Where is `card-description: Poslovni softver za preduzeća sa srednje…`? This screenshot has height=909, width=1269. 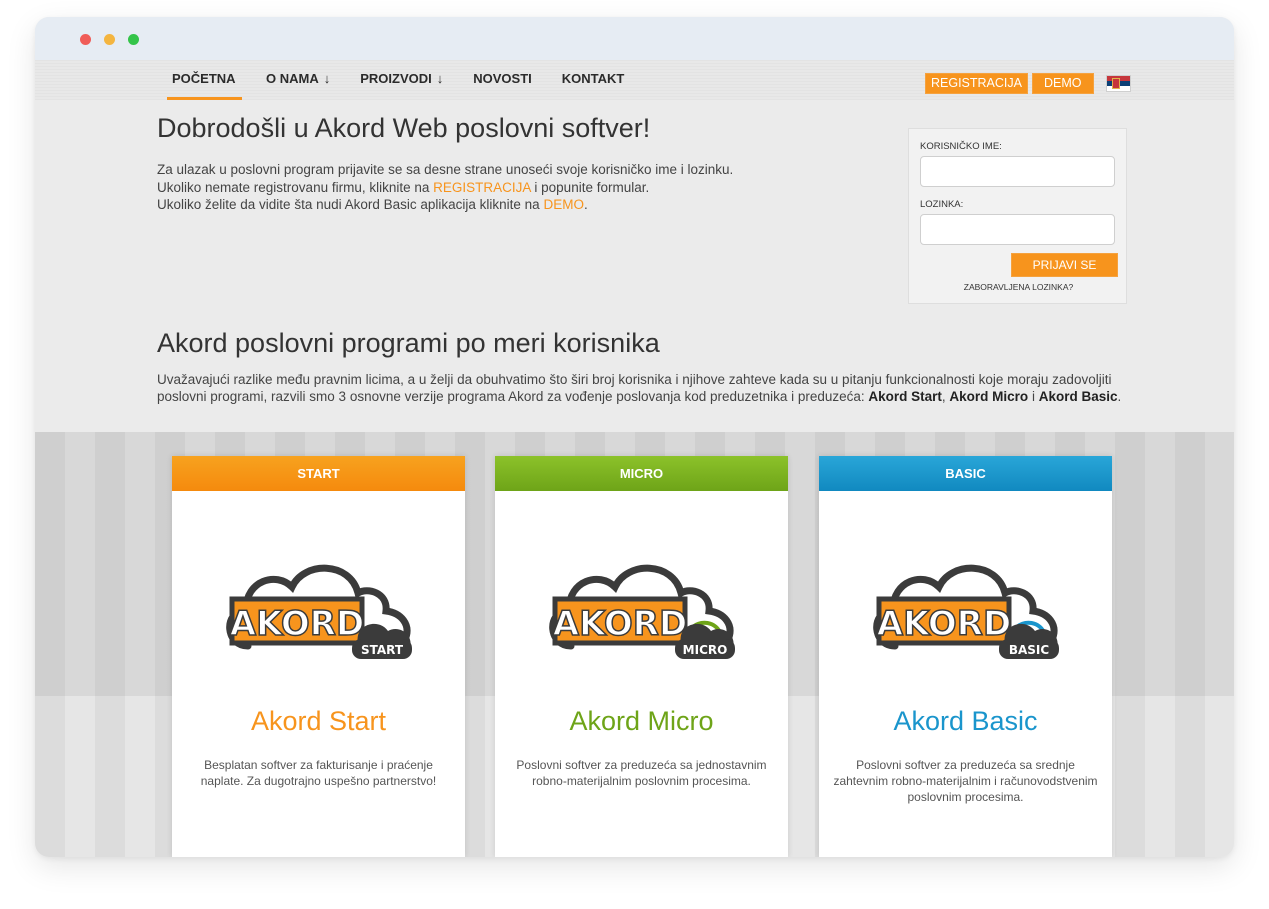
card-description: Poslovni softver za preduzeća sa srednje… is located at coordinates (965, 781).